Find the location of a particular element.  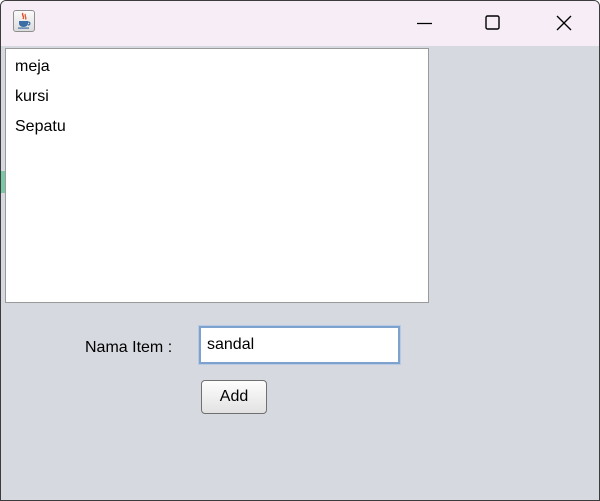

java-coffee-cup-icon is located at coordinates (24, 21).